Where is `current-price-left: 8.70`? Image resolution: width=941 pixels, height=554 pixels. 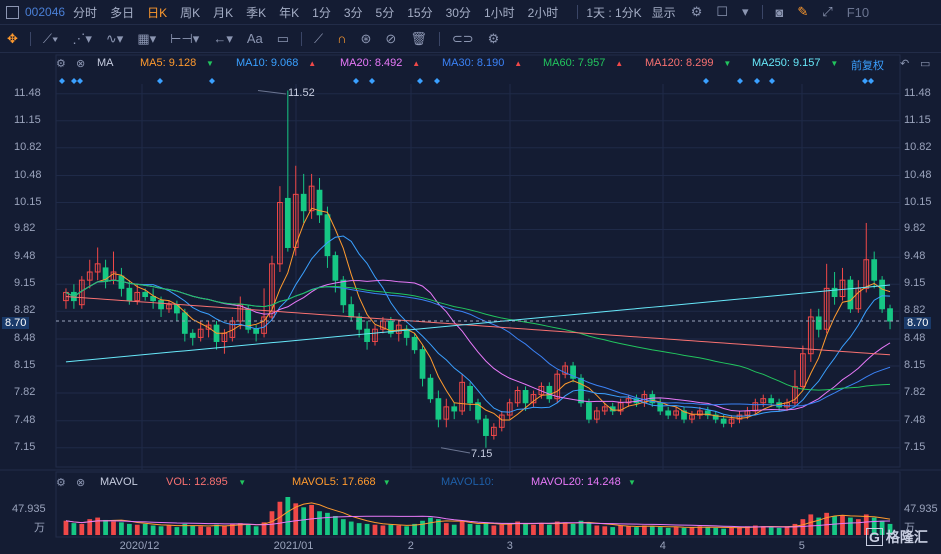
current-price-left: 8.70 is located at coordinates (16, 323).